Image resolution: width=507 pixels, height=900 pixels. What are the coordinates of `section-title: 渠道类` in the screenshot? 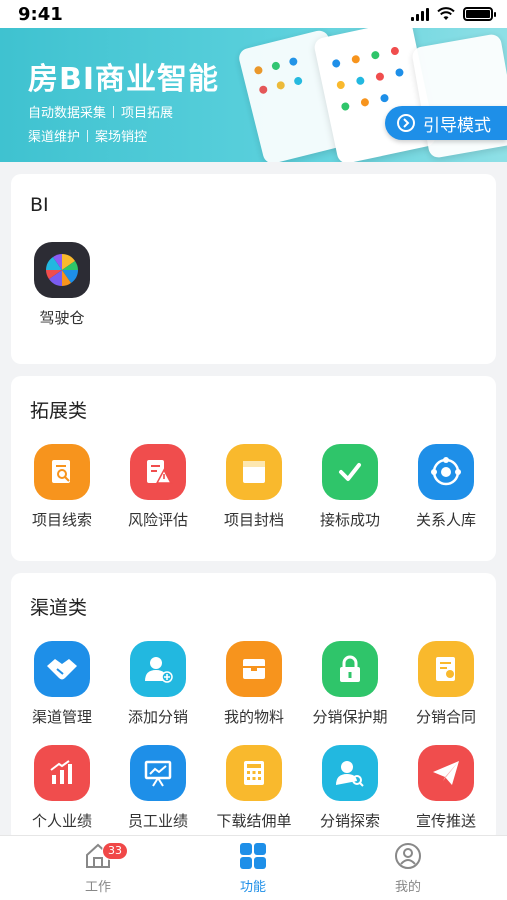 It's located at (59, 608).